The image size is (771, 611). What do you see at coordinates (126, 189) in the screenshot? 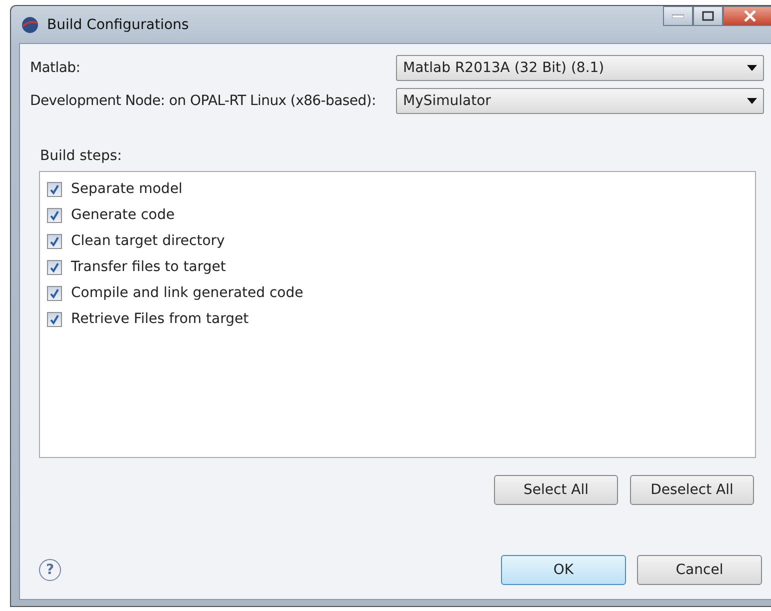
I see `step-label: Separate model` at bounding box center [126, 189].